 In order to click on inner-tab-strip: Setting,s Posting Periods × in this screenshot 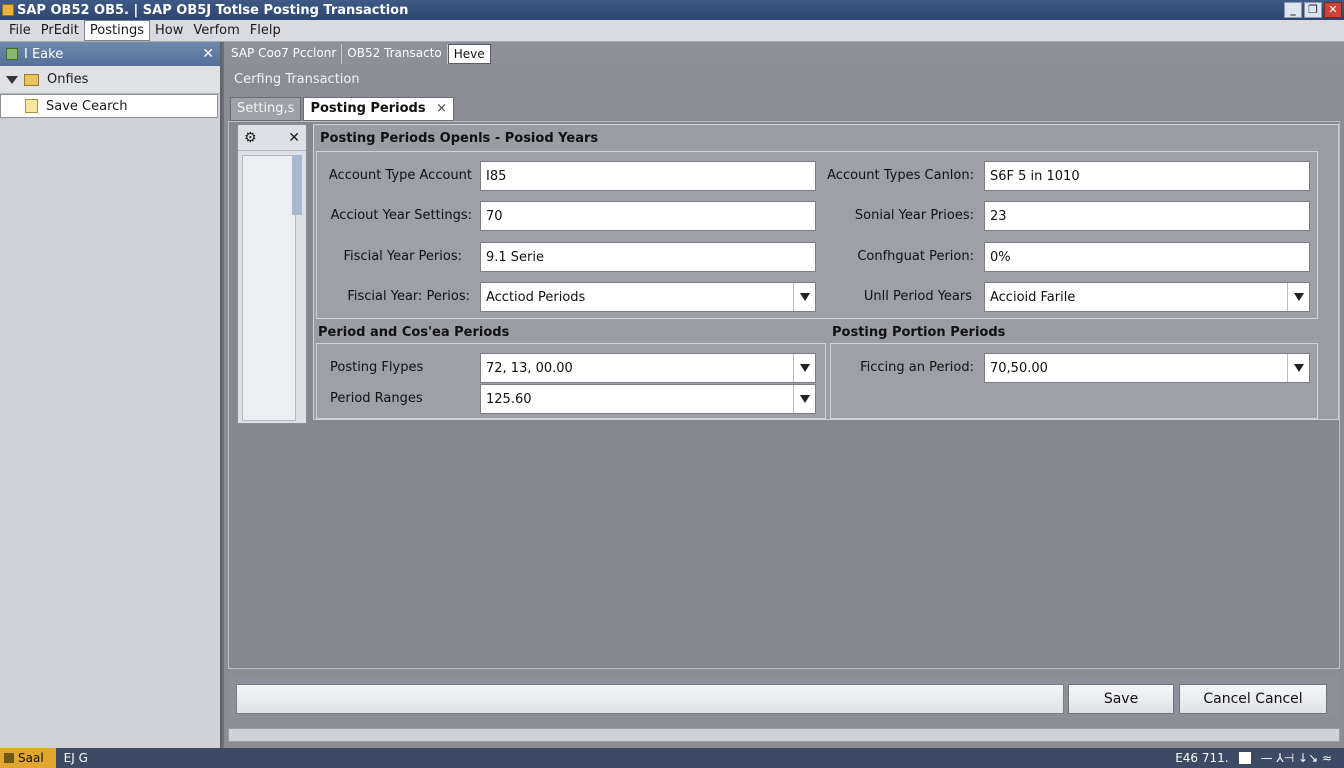, I will do `click(343, 109)`.